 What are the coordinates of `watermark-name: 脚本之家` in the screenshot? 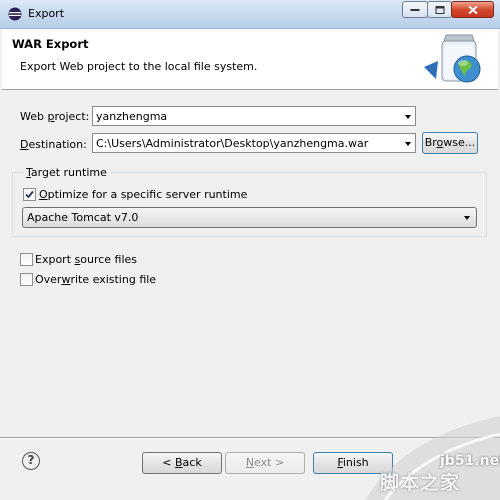 It's located at (420, 483).